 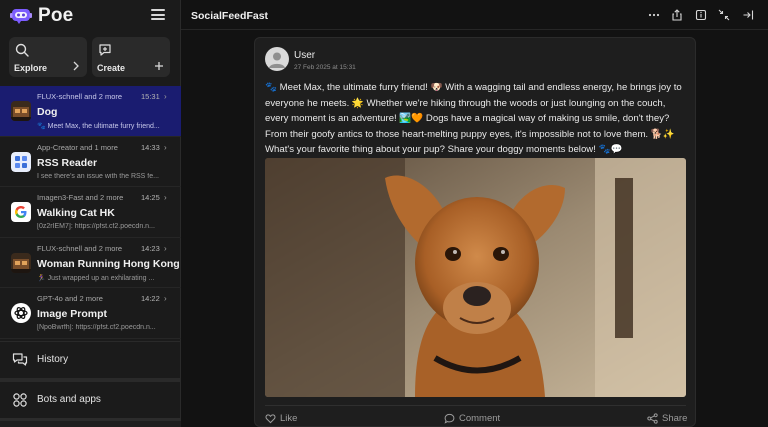 I want to click on history-button: History, so click(x=90, y=359).